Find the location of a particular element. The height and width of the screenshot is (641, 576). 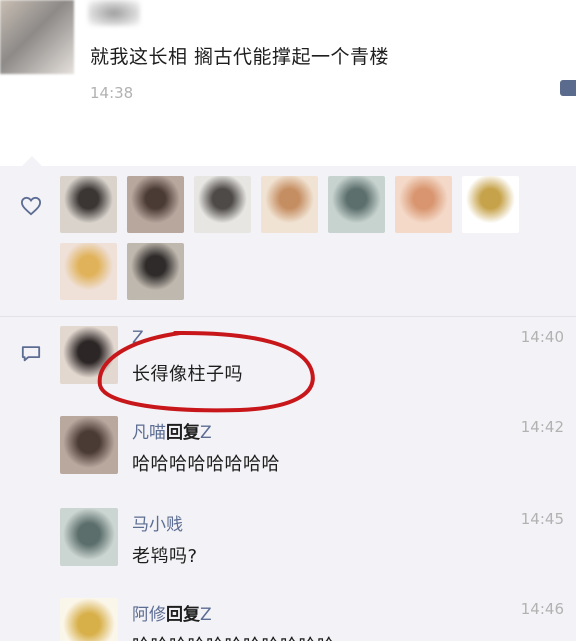

comment-time: 14:45 is located at coordinates (542, 519).